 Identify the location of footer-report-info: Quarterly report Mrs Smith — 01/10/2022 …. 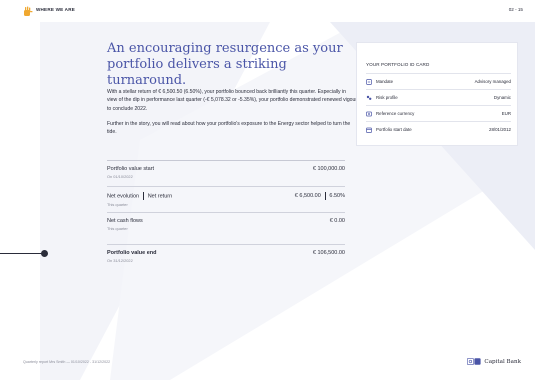
(67, 362).